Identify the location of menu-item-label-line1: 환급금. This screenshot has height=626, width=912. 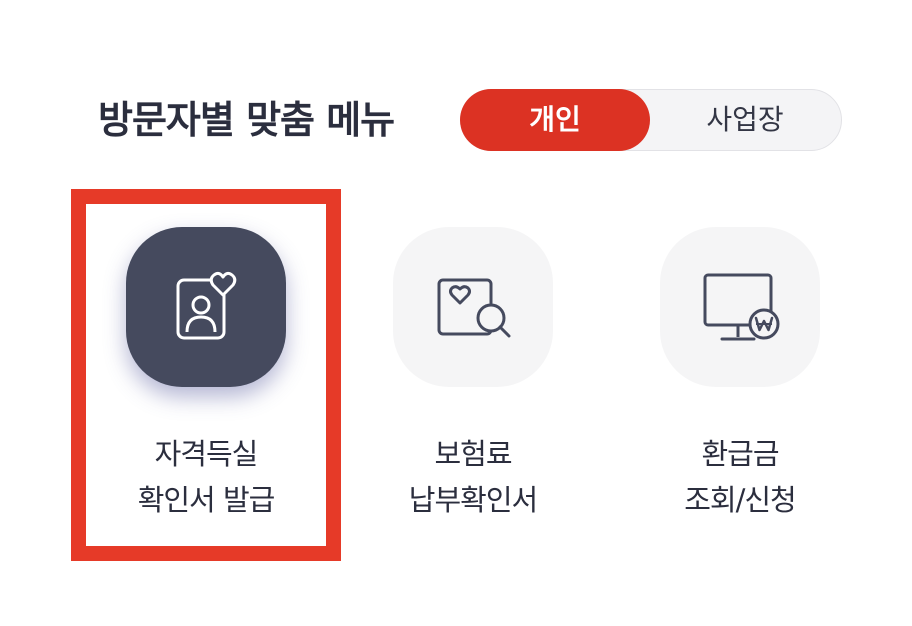
(740, 454).